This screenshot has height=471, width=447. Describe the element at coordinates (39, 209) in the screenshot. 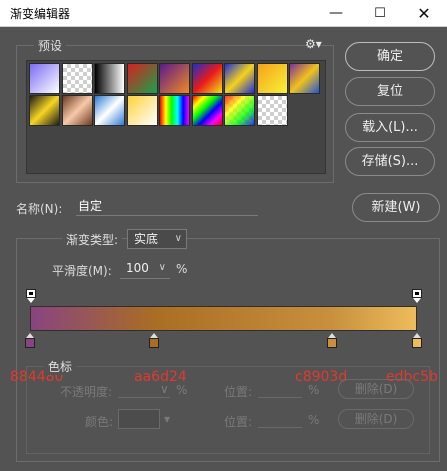

I see `name-label: 名称(N):` at that location.